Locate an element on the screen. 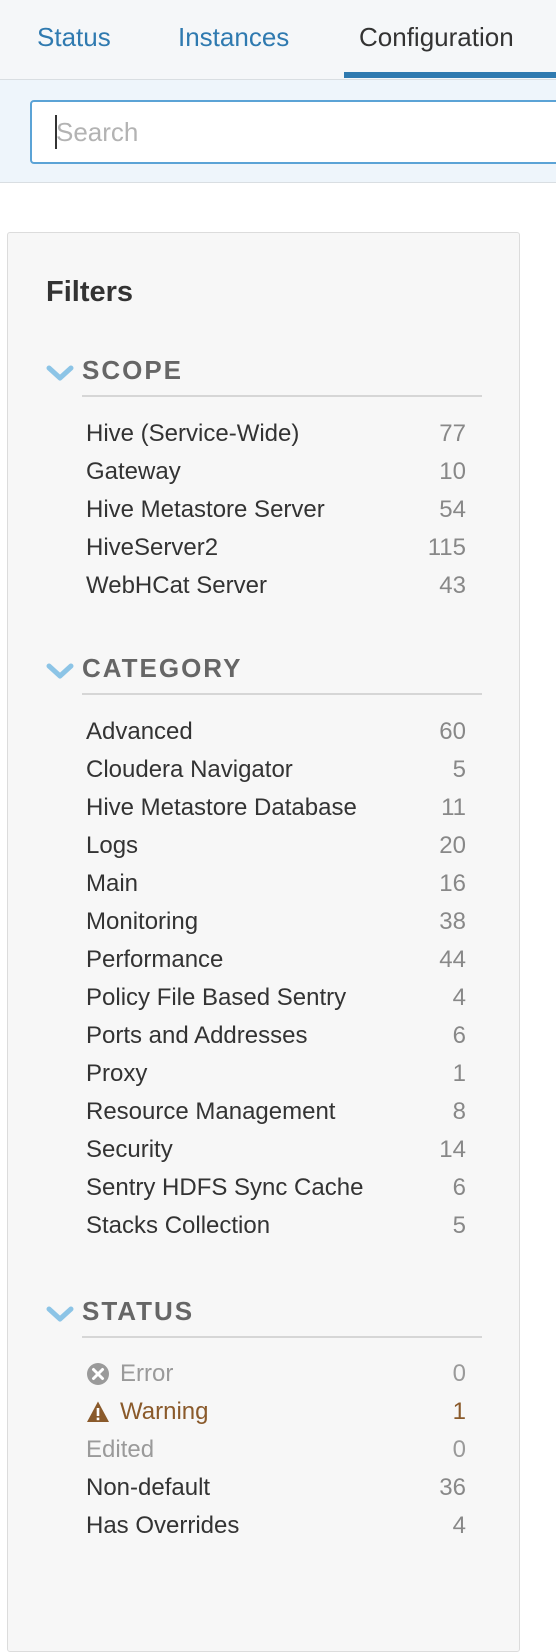 The width and height of the screenshot is (556, 1652). filter-count: 14 is located at coordinates (452, 1149).